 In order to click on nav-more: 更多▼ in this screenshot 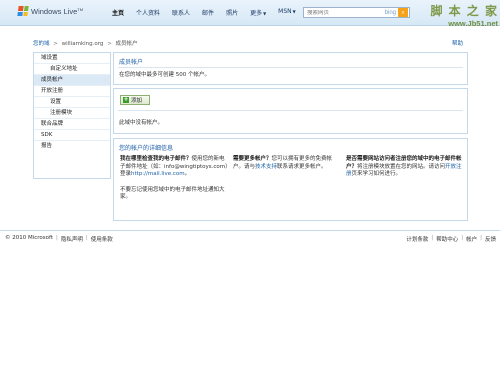, I will do `click(258, 12)`.